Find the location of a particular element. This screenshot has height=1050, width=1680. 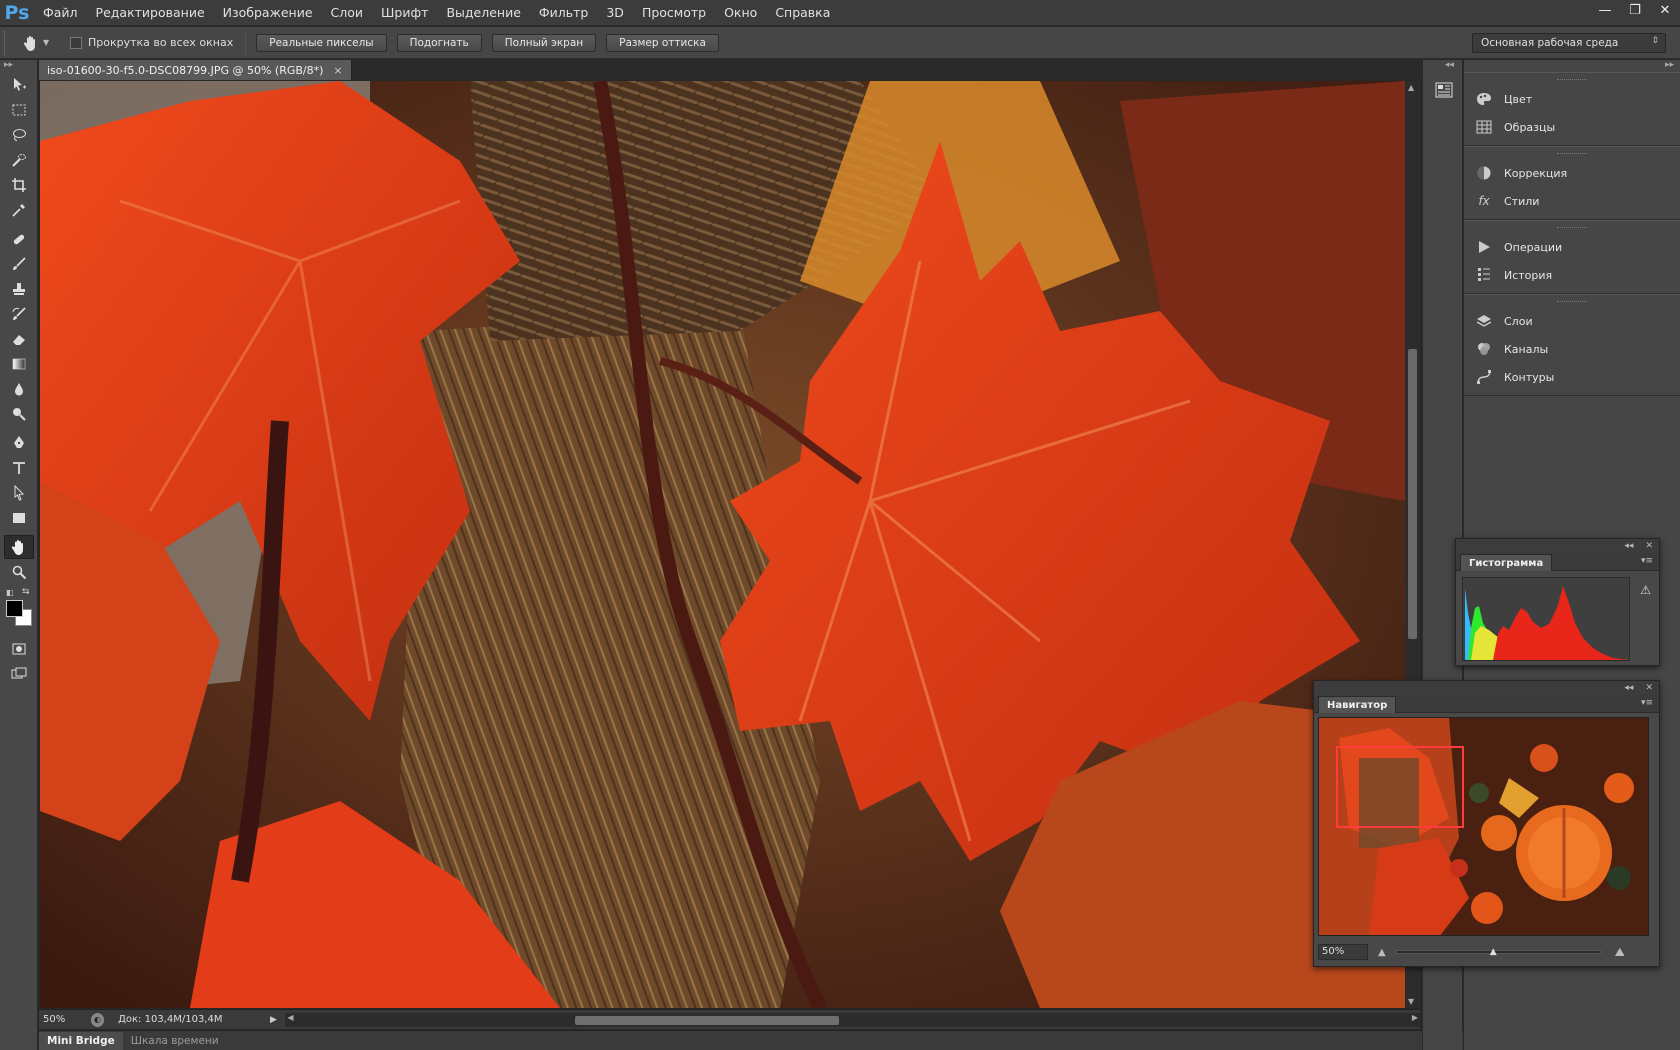

menu-window: Окно is located at coordinates (740, 13).